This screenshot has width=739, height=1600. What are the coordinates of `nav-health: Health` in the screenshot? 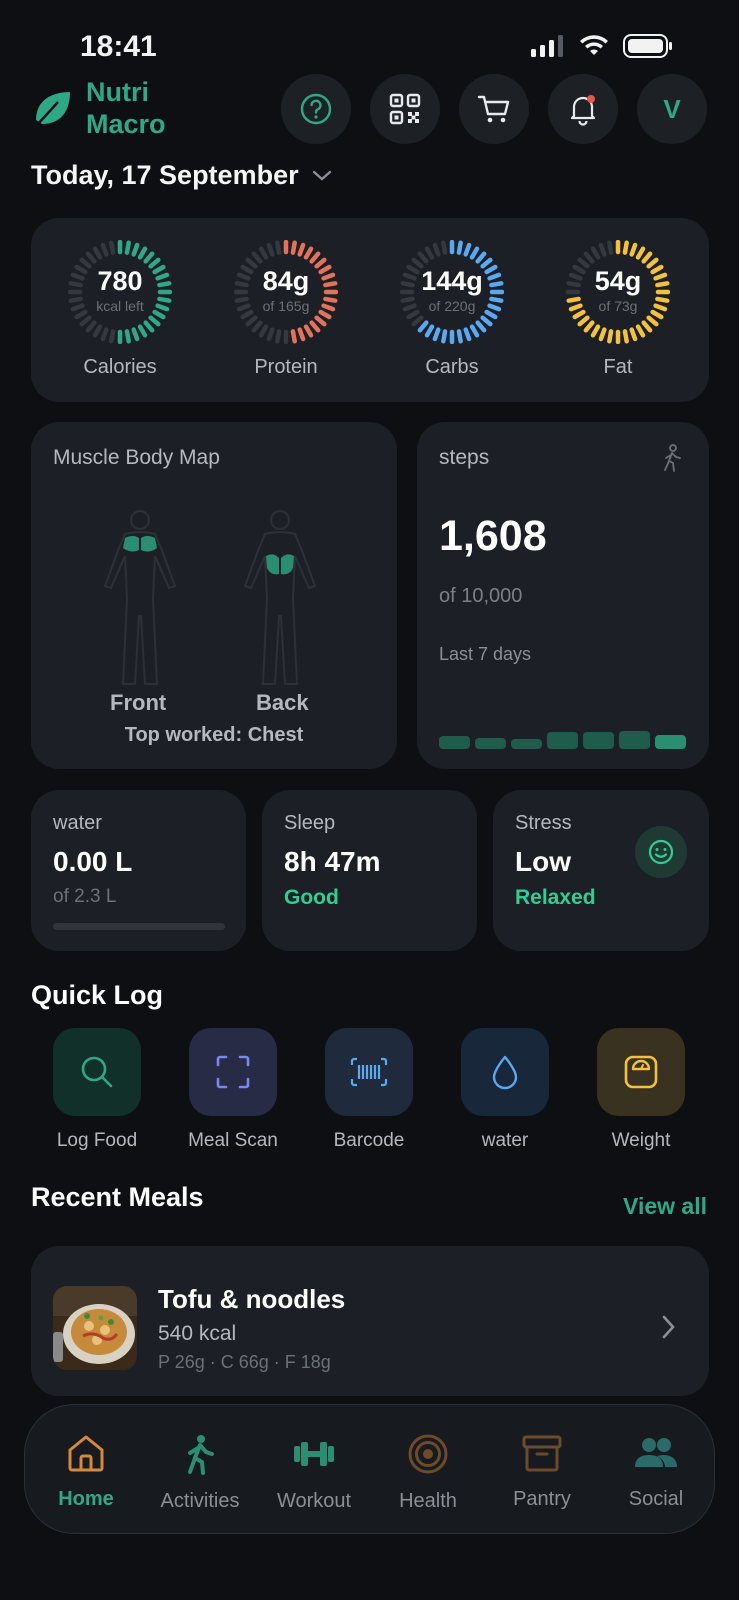 It's located at (428, 1473).